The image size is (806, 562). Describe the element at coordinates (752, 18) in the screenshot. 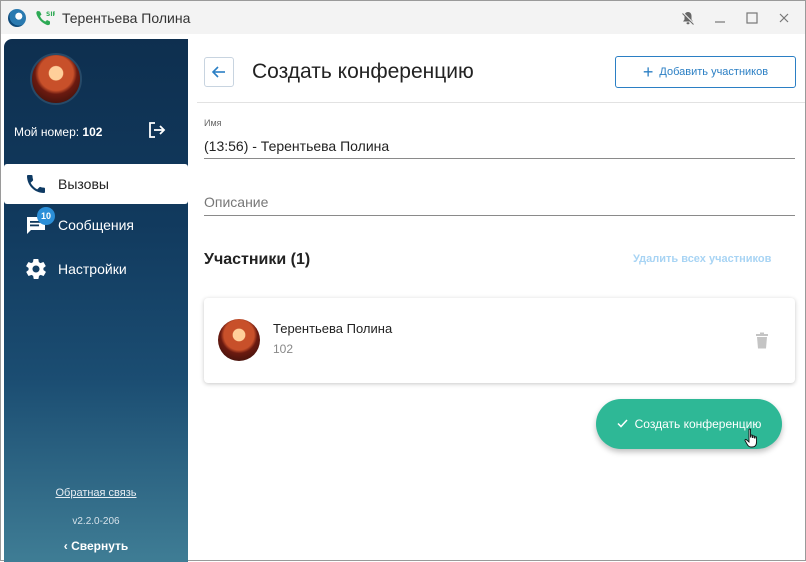

I see `maximize-icon` at that location.